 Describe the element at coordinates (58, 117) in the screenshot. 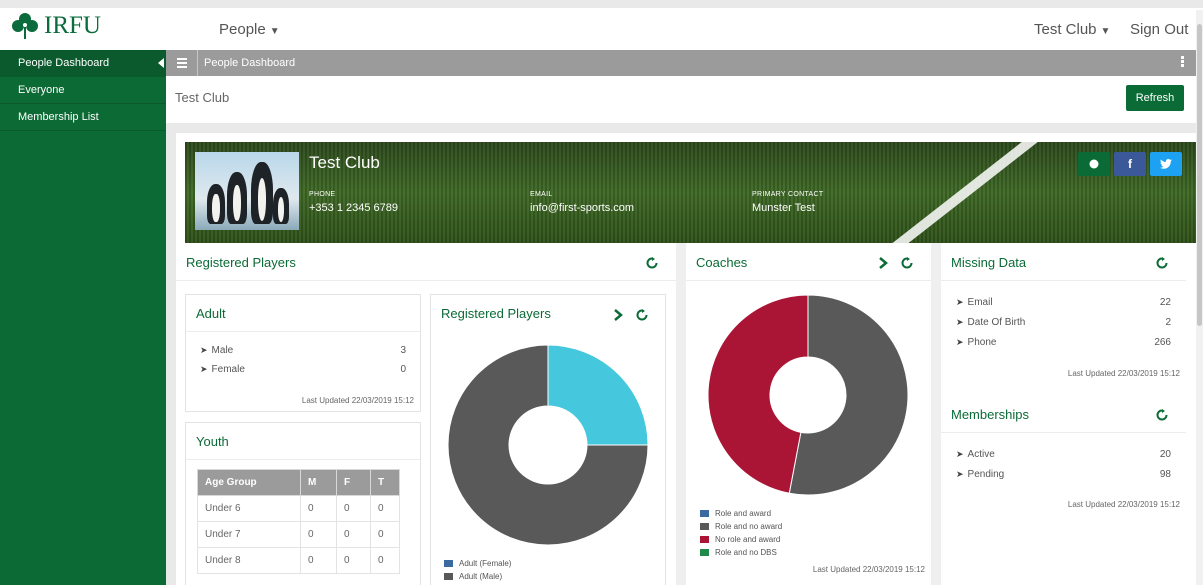

I see `sidebar-item-label: Membership List` at that location.